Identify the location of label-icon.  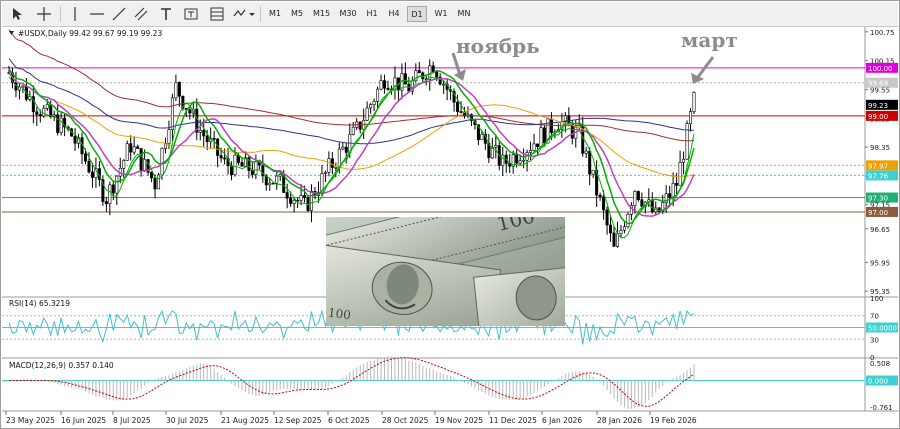
(191, 14).